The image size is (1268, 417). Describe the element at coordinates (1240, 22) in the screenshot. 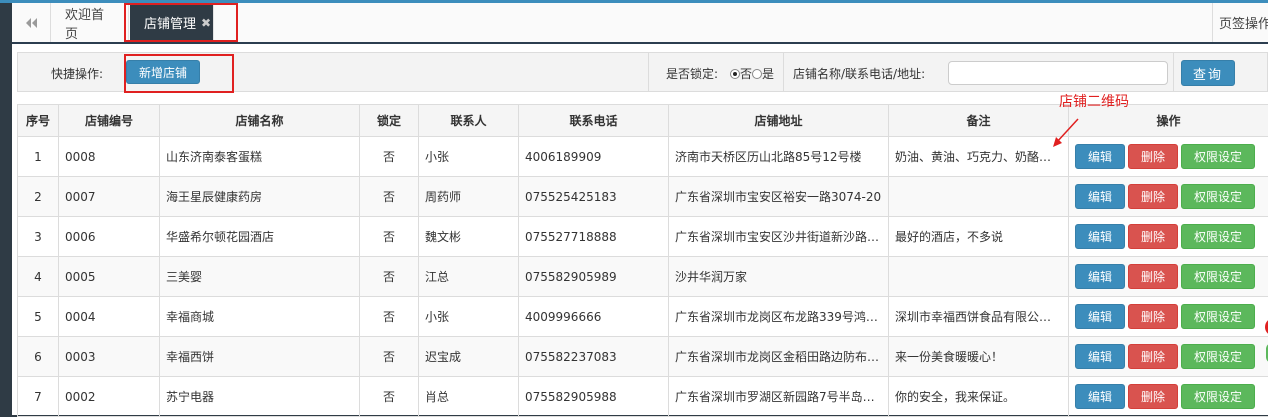

I see `tab-operations-menu: 页签操作` at that location.